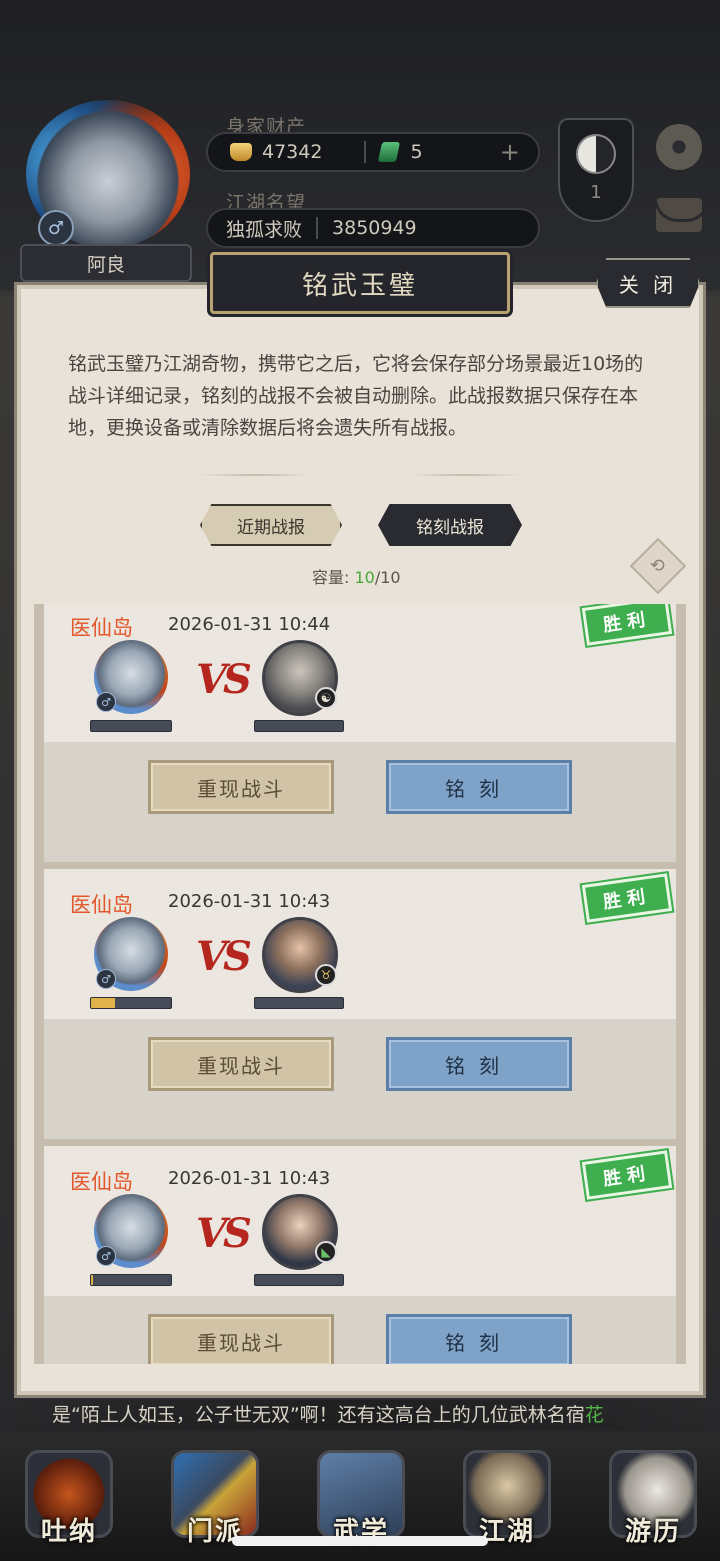 This screenshot has height=1561, width=720. I want to click on tab-engraved-reports: 铭刻战报, so click(450, 525).